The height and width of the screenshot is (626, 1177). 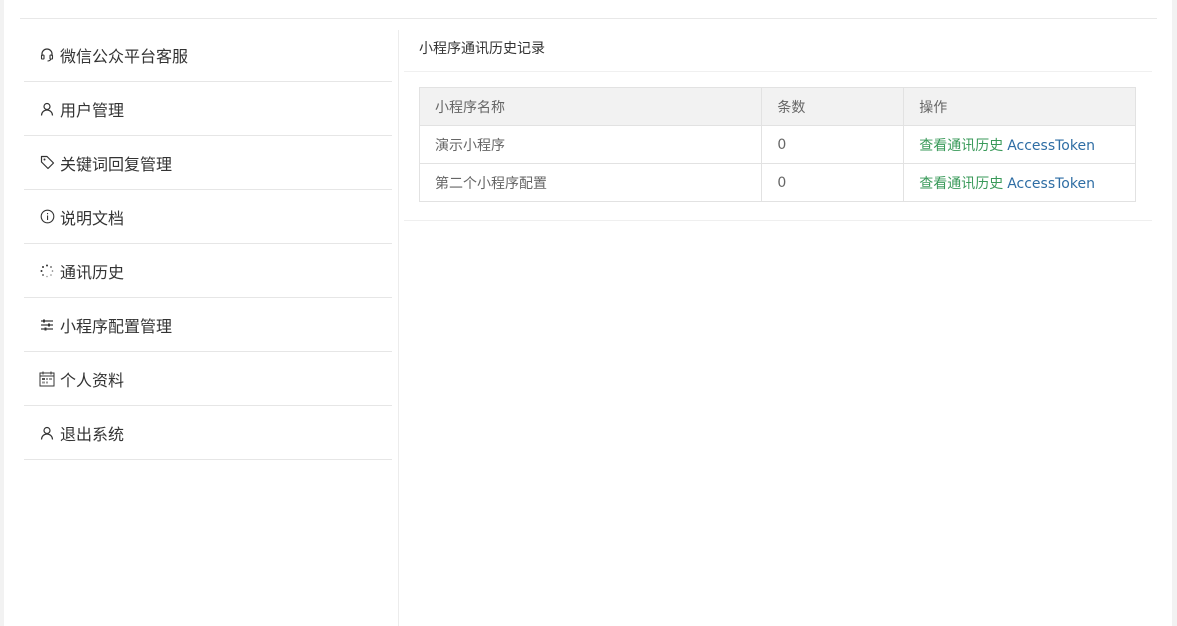 What do you see at coordinates (778, 50) in the screenshot?
I see `panel-title: 小程序通讯历史记录` at bounding box center [778, 50].